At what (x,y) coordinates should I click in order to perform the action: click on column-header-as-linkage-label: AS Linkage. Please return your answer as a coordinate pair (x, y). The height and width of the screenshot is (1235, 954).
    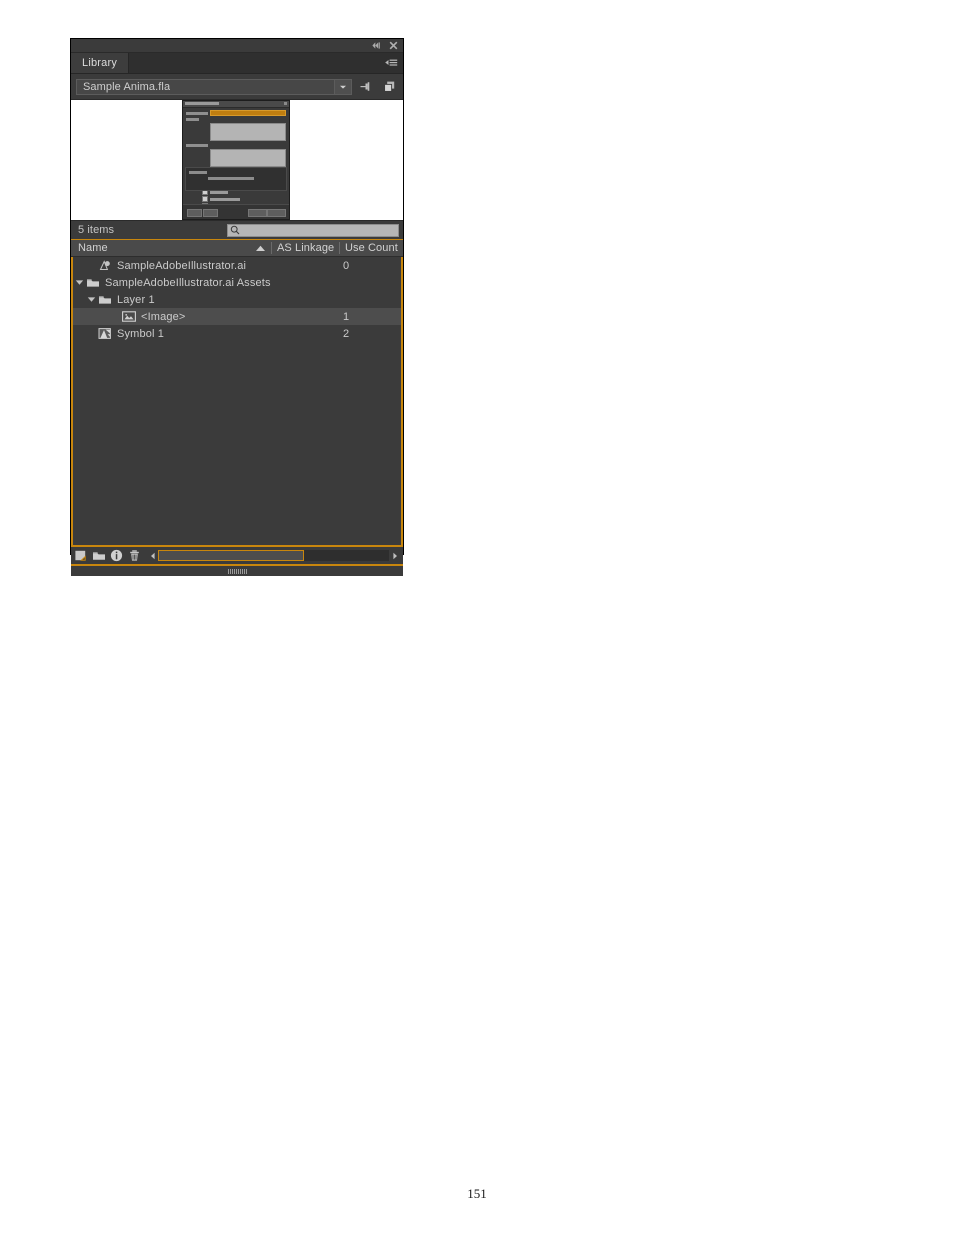
    Looking at the image, I should click on (306, 248).